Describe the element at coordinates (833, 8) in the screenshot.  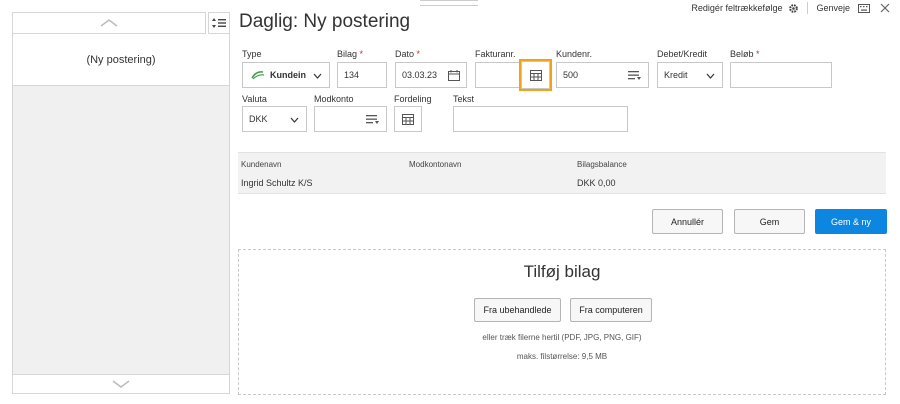
I see `shortcuts-link: Genveje` at that location.